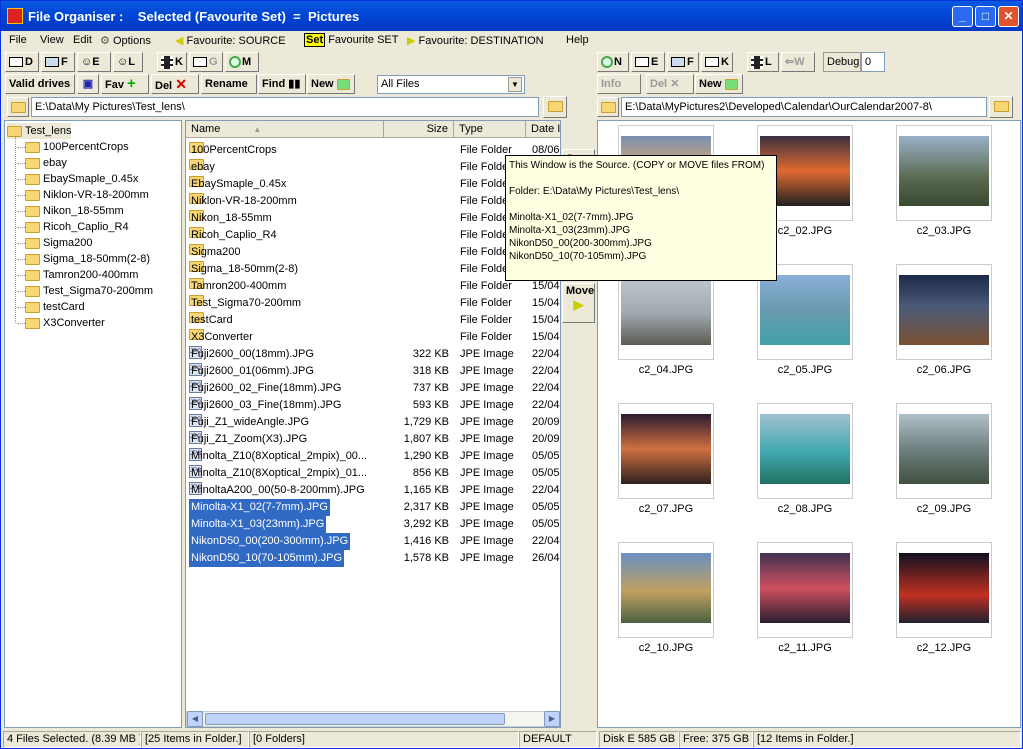  I want to click on tree-item: Sigma200, so click(55, 243).